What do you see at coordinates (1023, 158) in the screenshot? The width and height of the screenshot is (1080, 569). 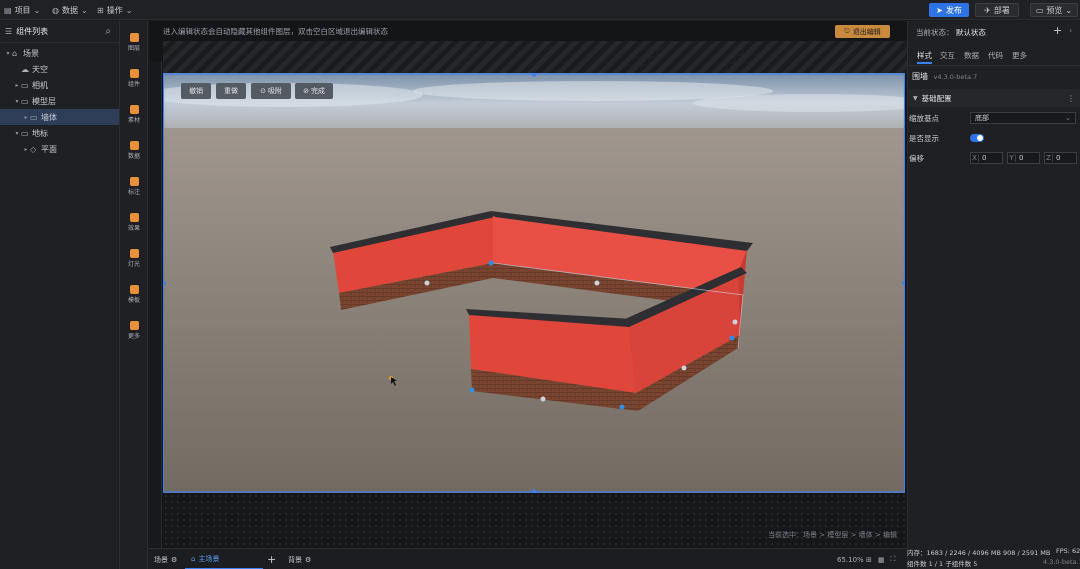 I see `offset-y-field: Y0` at bounding box center [1023, 158].